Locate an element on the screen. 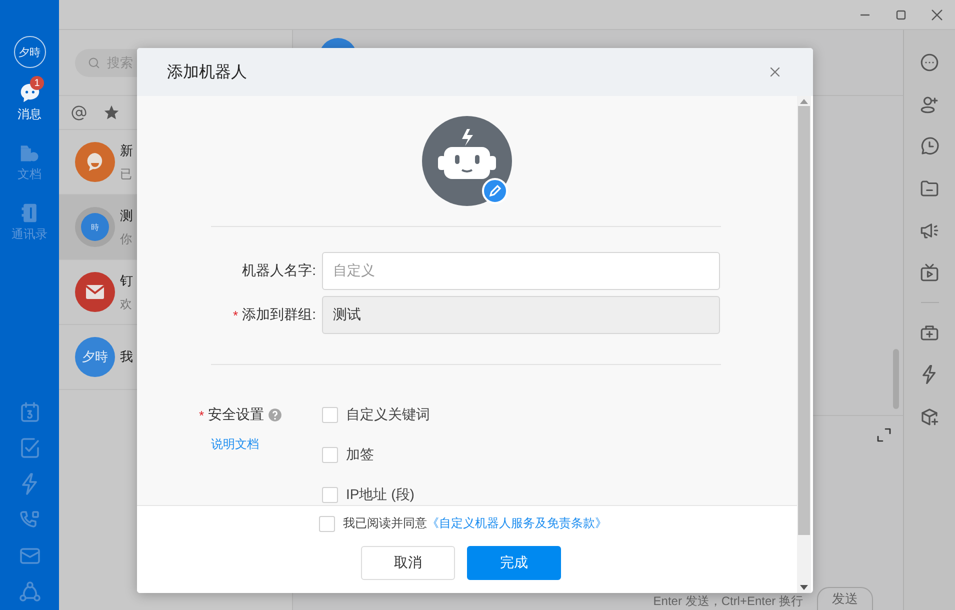  conversation-preview: 欢 is located at coordinates (126, 304).